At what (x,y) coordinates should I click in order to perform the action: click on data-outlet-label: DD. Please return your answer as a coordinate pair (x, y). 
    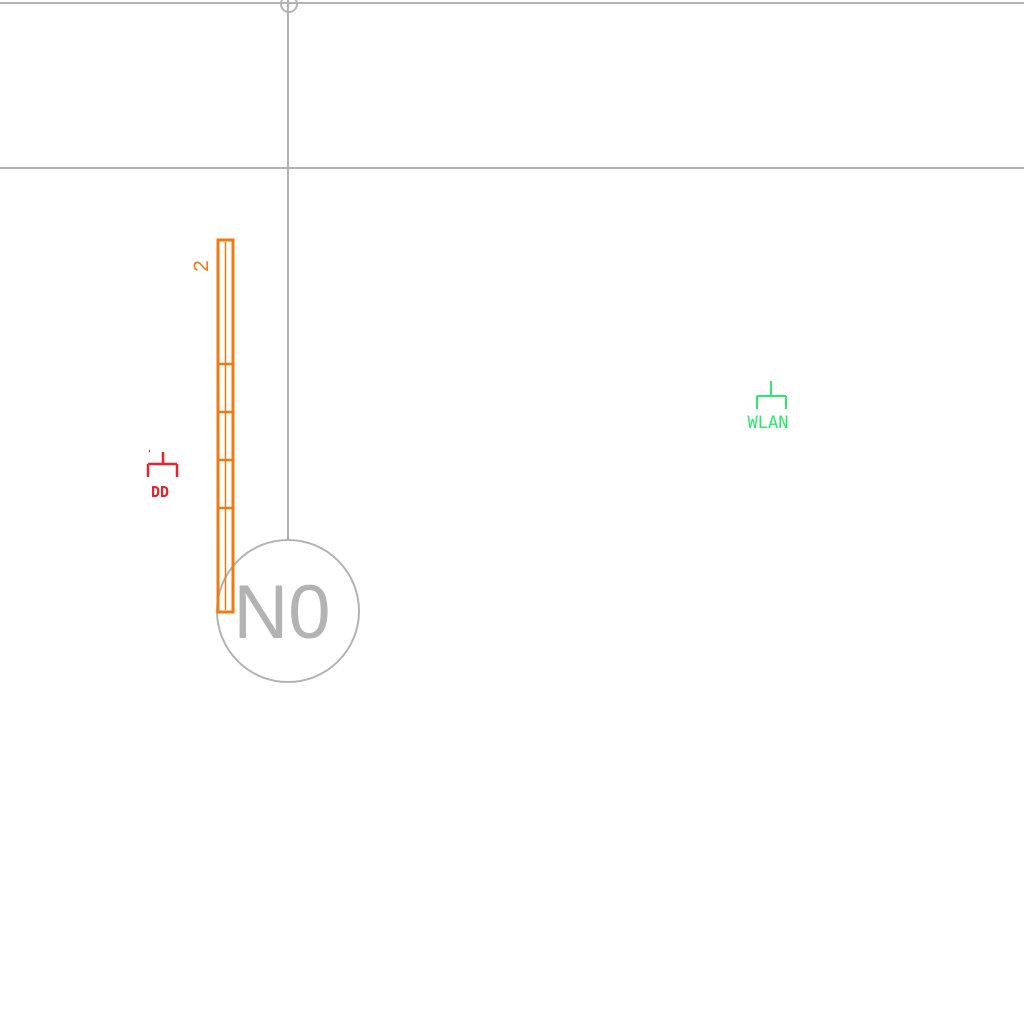
    Looking at the image, I should click on (160, 492).